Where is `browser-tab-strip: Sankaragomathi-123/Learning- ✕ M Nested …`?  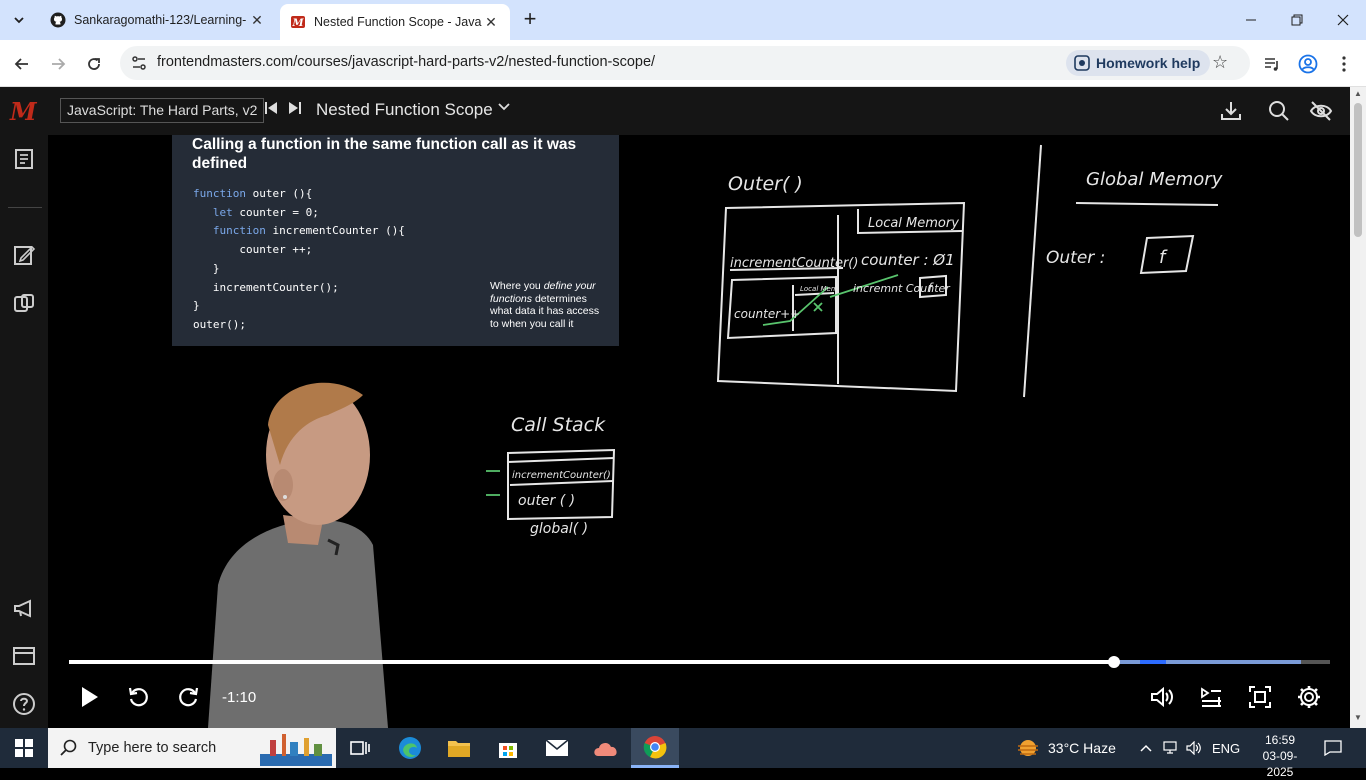
browser-tab-strip: Sankaragomathi-123/Learning- ✕ M Nested … is located at coordinates (683, 20).